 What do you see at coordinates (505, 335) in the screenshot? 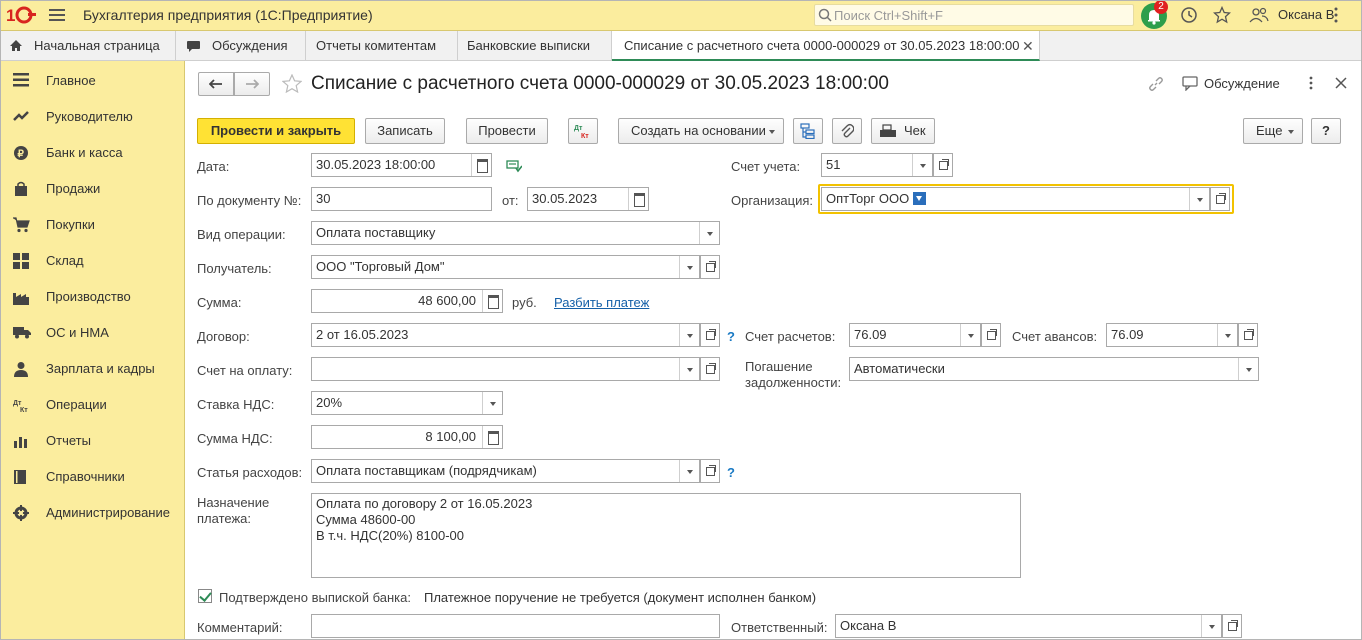
I see `contract-field: 2 от 16.05.2023` at bounding box center [505, 335].